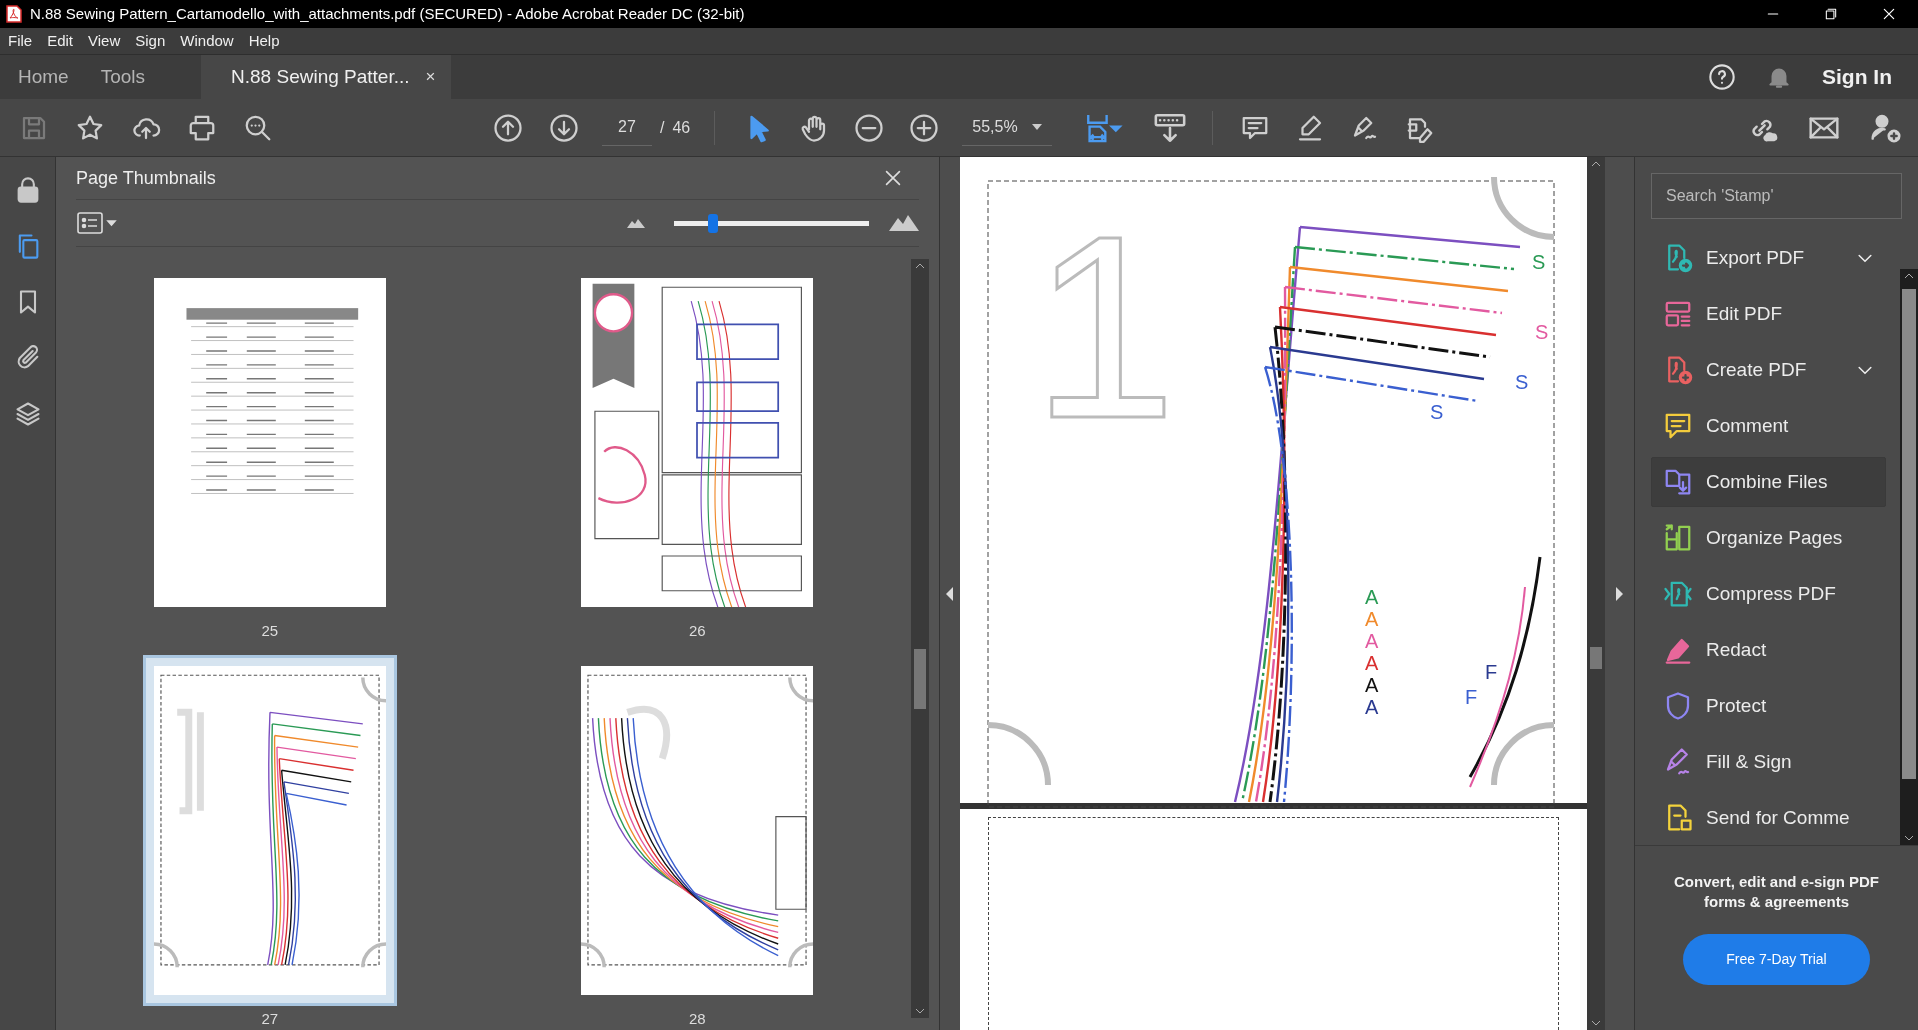 The width and height of the screenshot is (1918, 1030). I want to click on menu-item: Window, so click(207, 41).